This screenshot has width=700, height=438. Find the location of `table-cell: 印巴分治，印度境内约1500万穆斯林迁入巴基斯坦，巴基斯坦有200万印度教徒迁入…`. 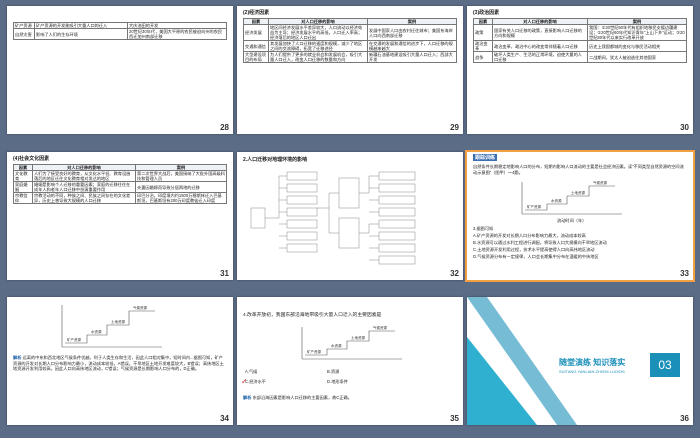

table-cell: 印巴分治，印度境内约1500万穆斯林迁入巴基斯坦，巴基斯坦有200万印度教徒迁入… is located at coordinates (181, 198).